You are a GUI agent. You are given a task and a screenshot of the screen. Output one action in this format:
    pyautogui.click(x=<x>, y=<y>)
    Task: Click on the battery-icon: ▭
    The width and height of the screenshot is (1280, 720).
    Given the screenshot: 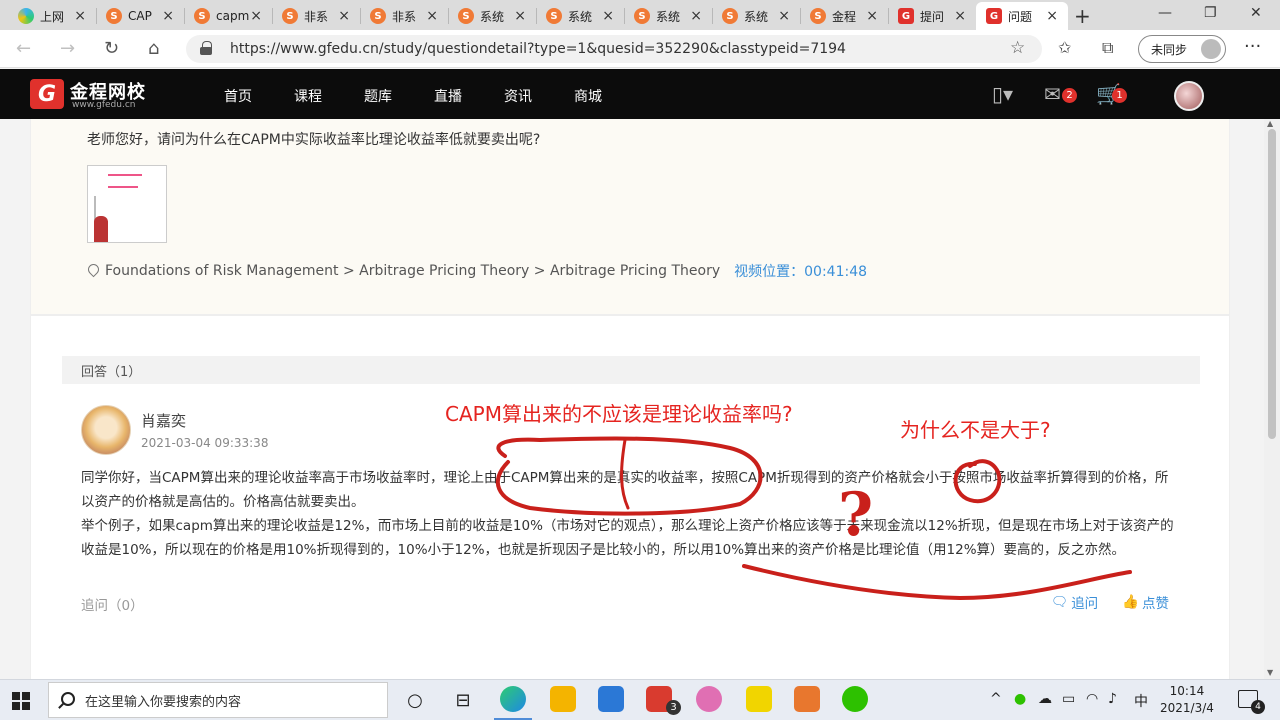 What is the action you would take?
    pyautogui.click(x=1068, y=699)
    